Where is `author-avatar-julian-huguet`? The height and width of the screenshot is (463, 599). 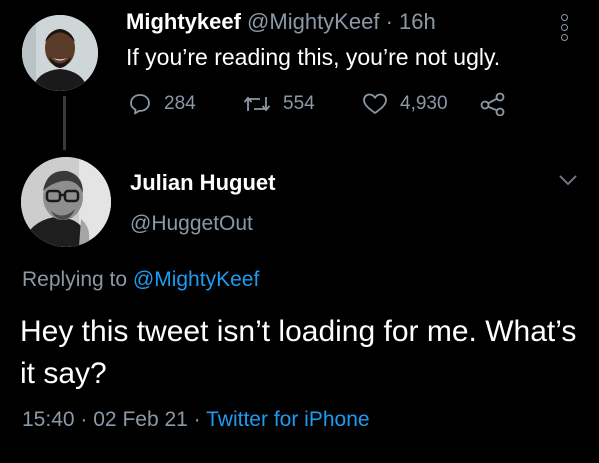 author-avatar-julian-huguet is located at coordinates (66, 202).